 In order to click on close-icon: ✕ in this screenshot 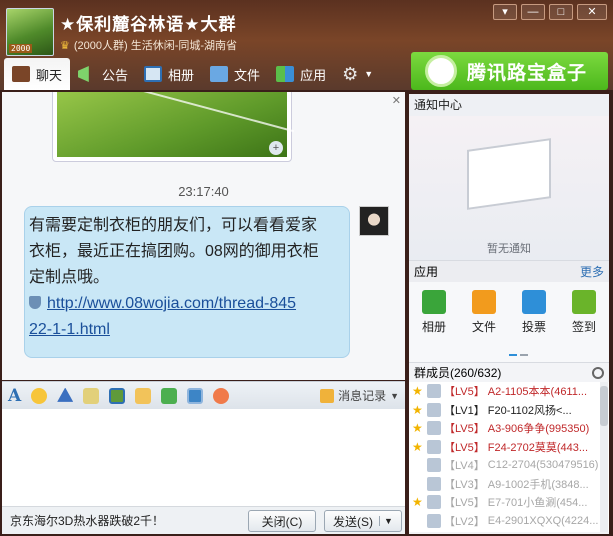, I will do `click(592, 12)`.